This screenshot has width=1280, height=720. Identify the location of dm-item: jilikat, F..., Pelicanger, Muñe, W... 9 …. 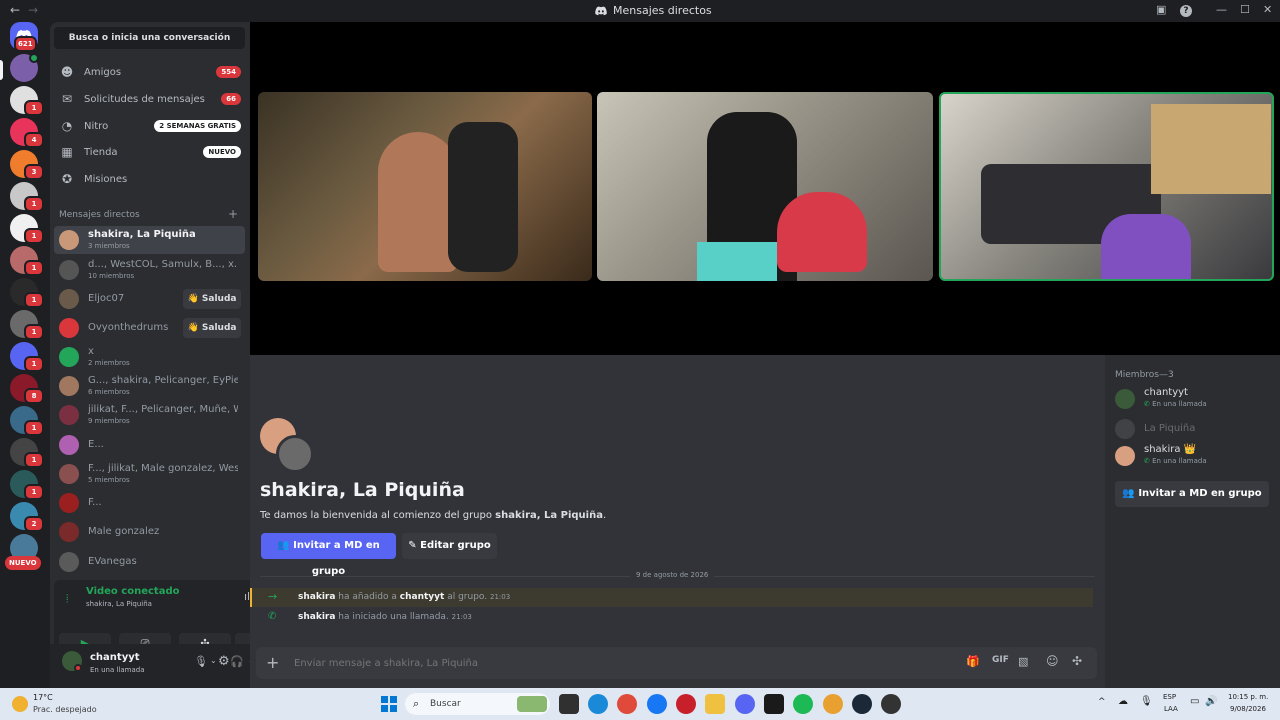
(149, 415).